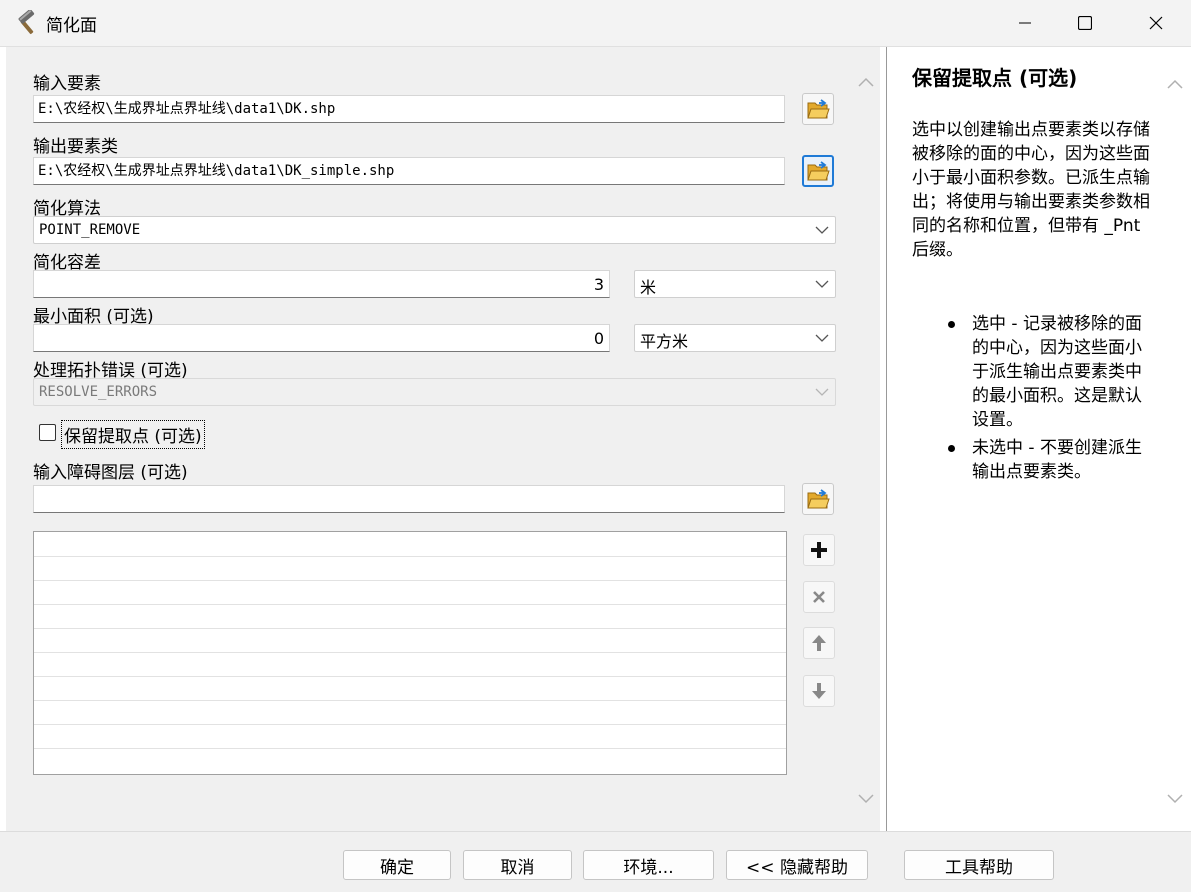 Image resolution: width=1191 pixels, height=892 pixels. I want to click on maximize-icon, so click(1085, 23).